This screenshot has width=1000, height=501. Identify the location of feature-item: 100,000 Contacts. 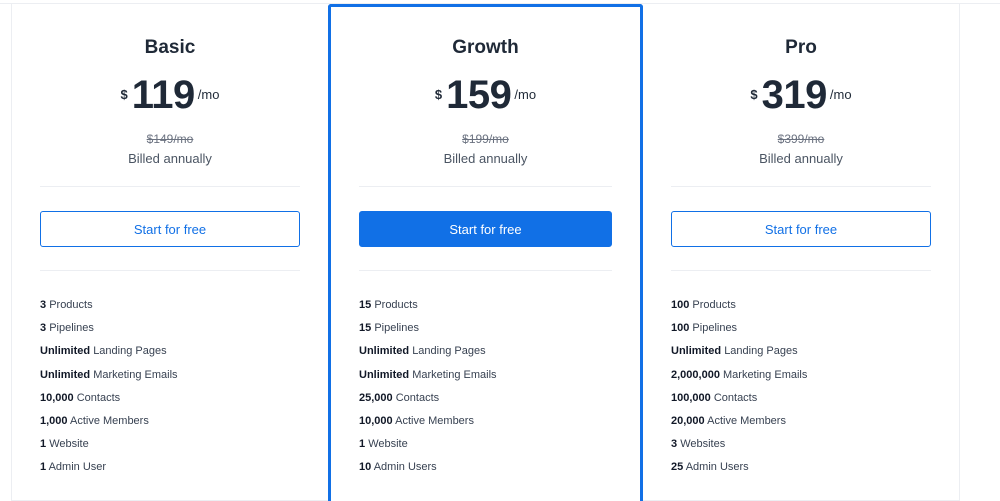
(714, 397).